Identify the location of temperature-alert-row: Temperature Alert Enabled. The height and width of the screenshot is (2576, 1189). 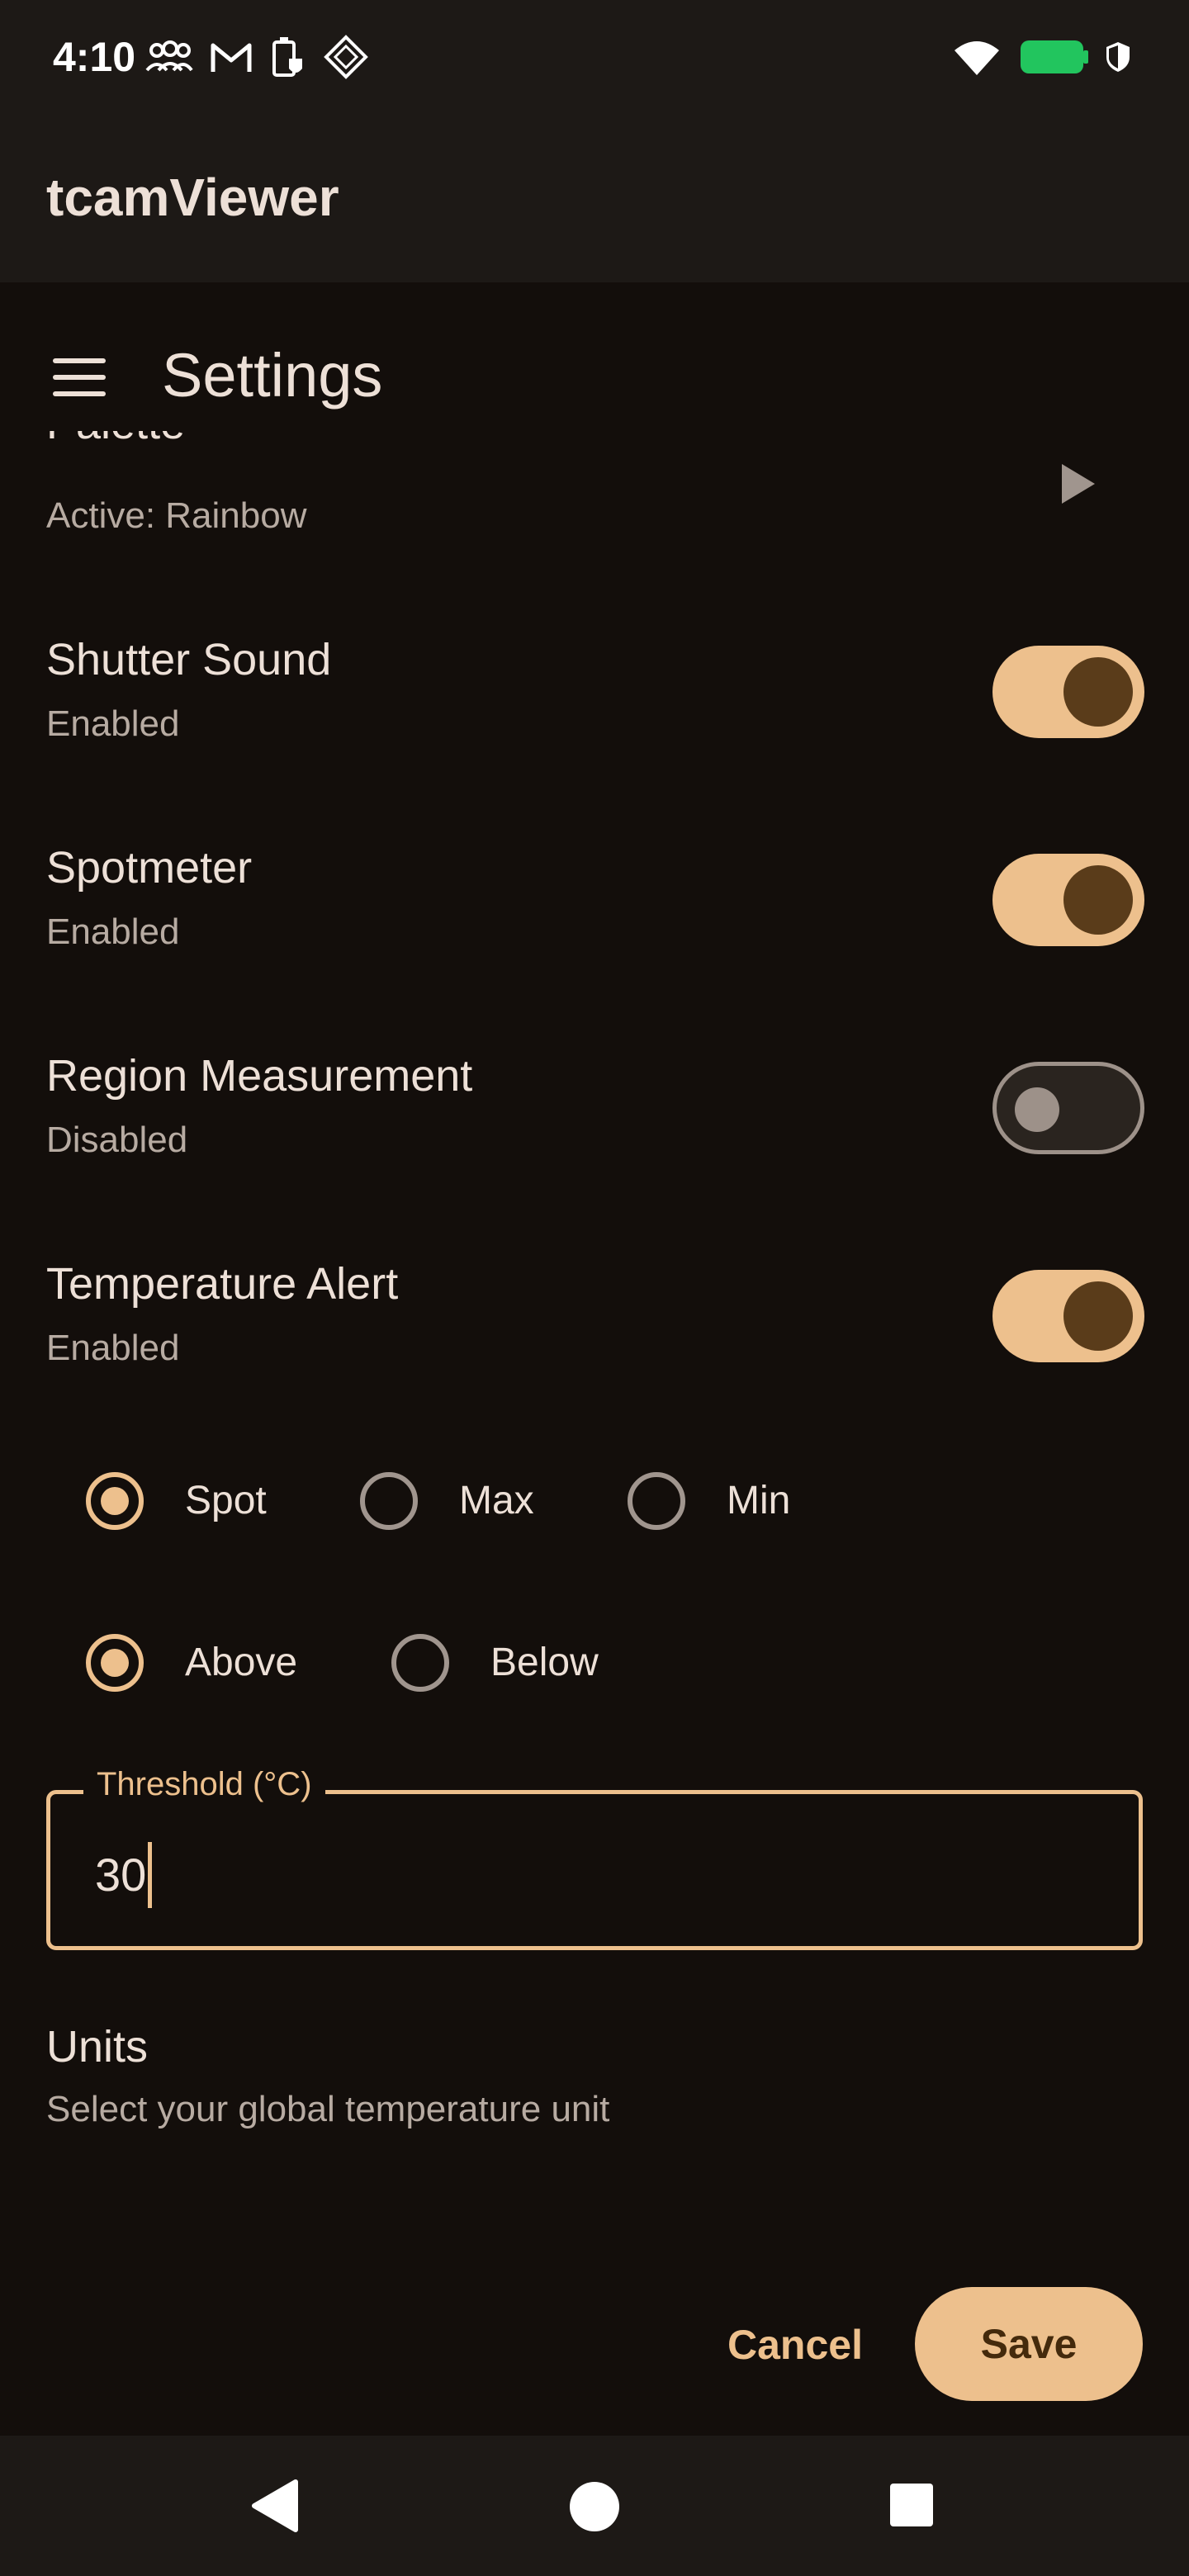
(594, 1317).